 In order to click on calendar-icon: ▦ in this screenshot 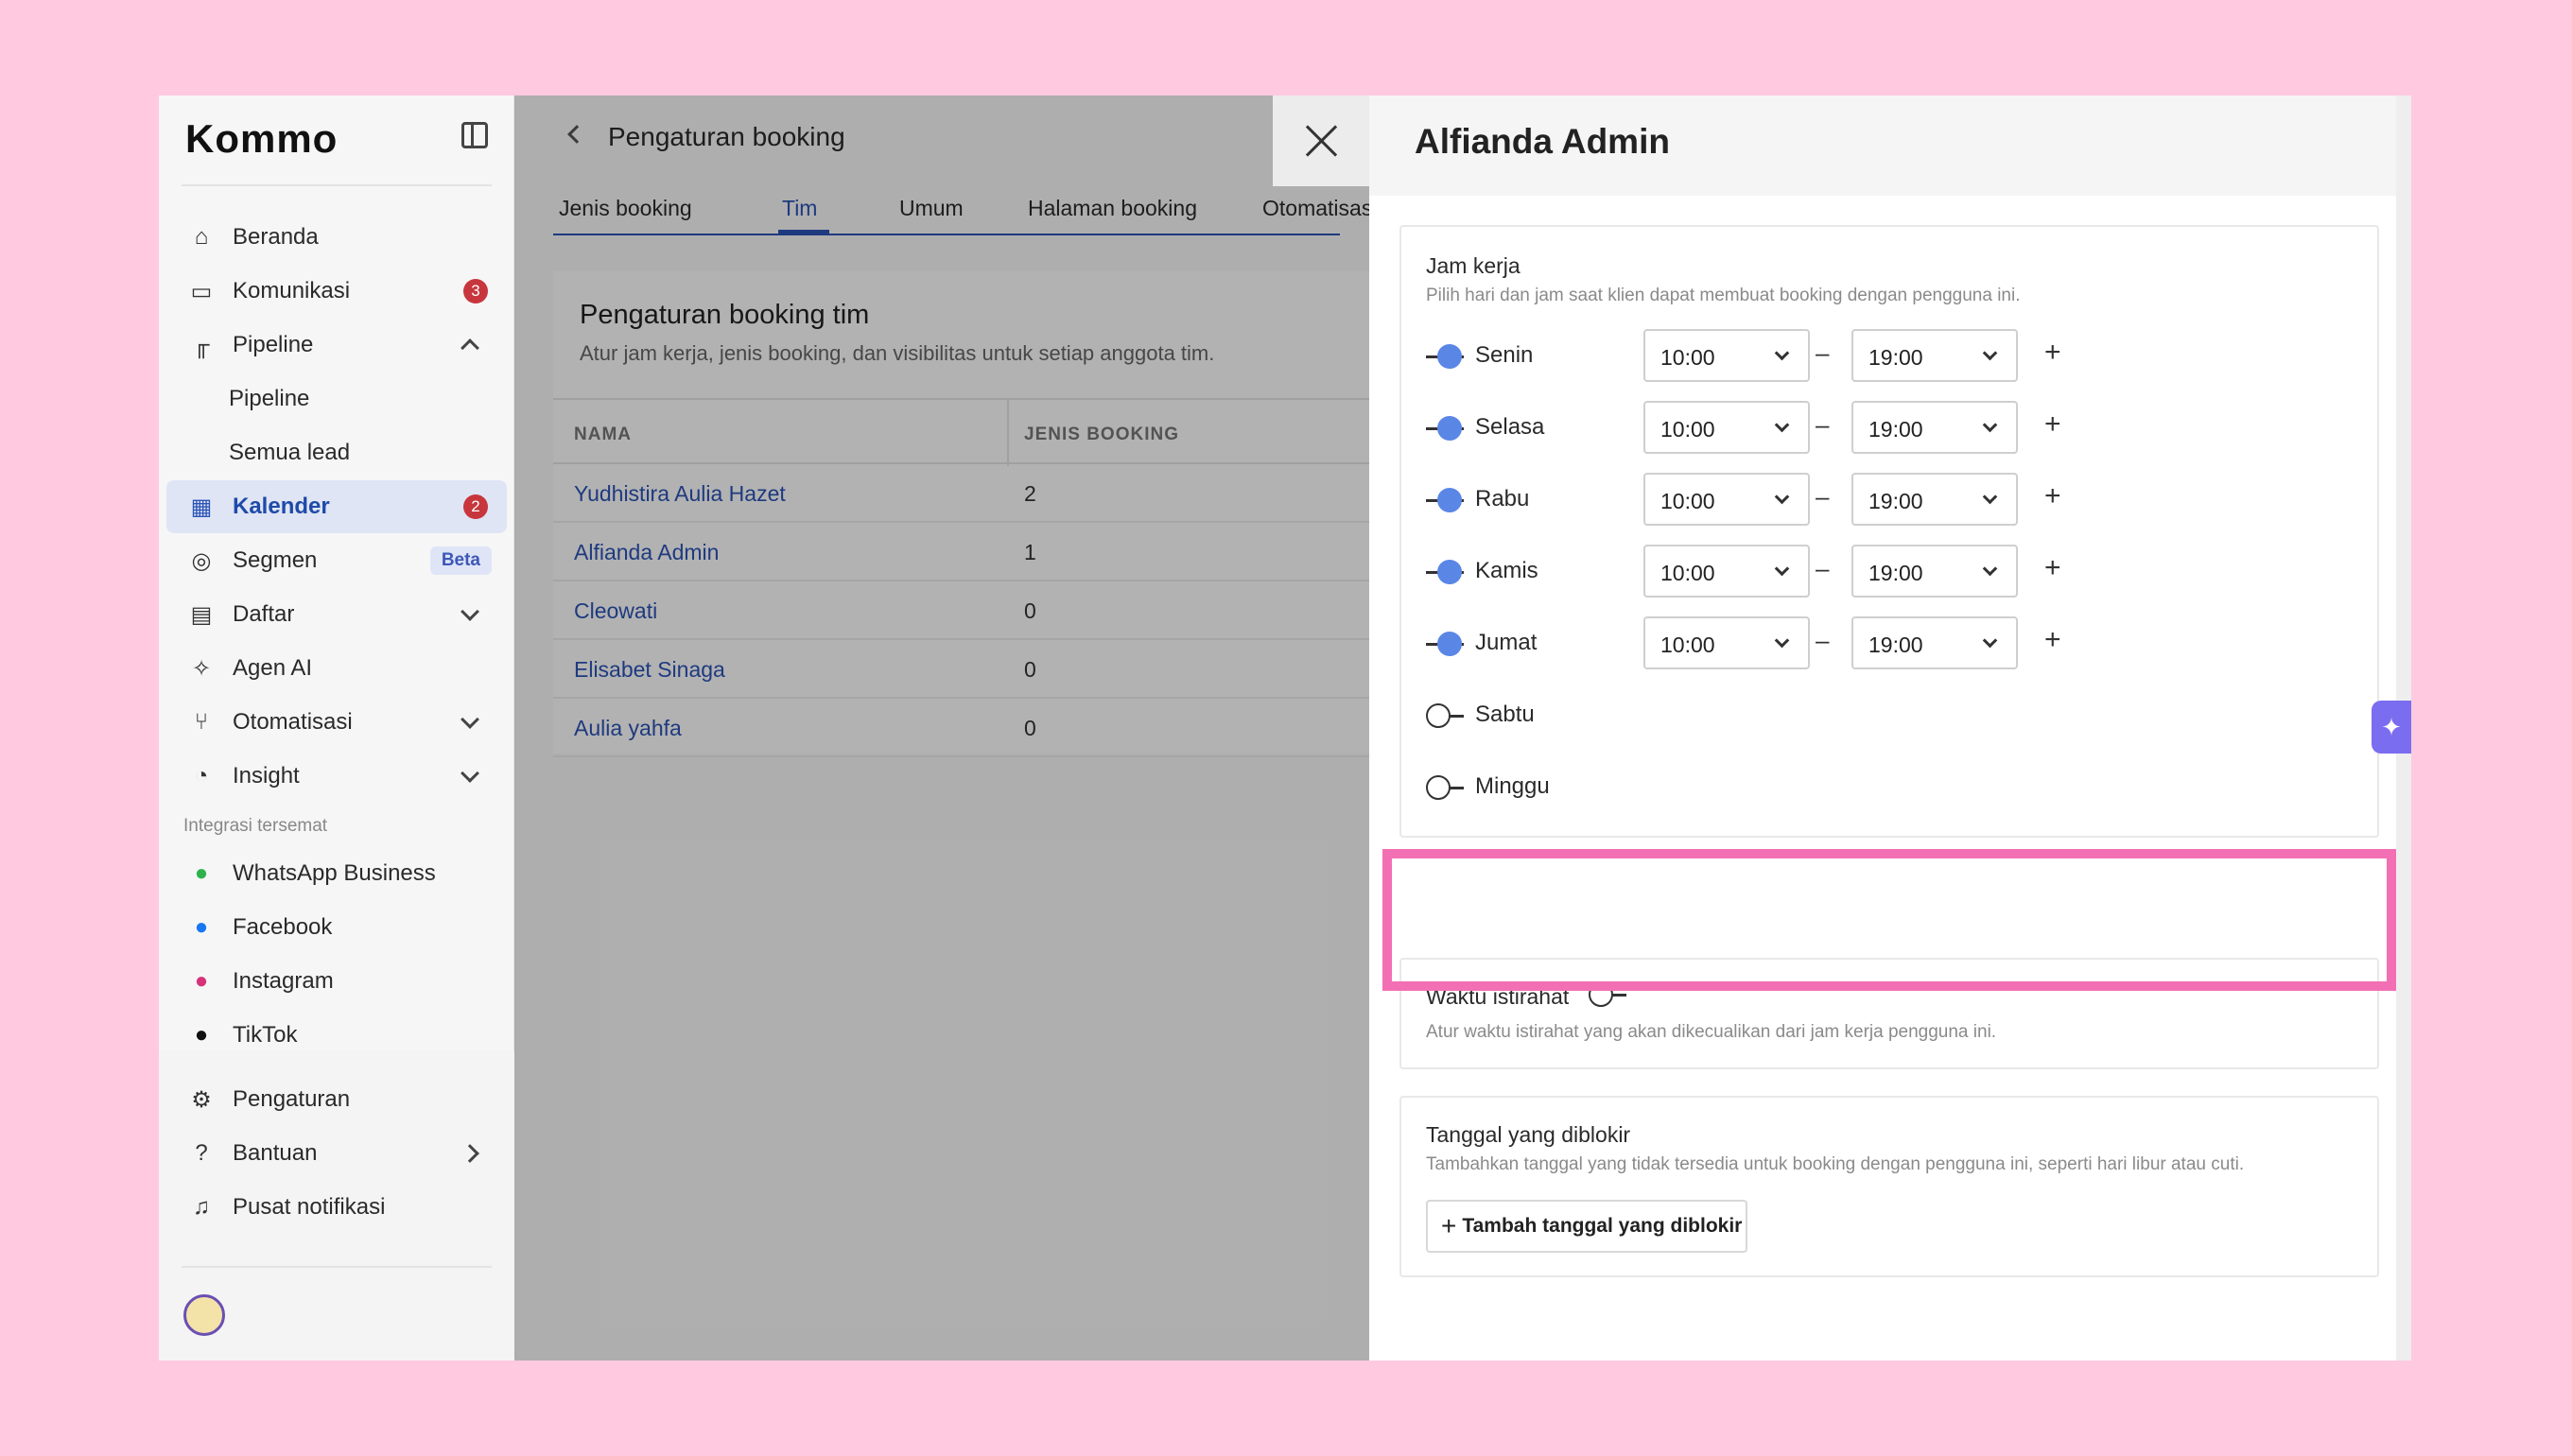, I will do `click(201, 507)`.